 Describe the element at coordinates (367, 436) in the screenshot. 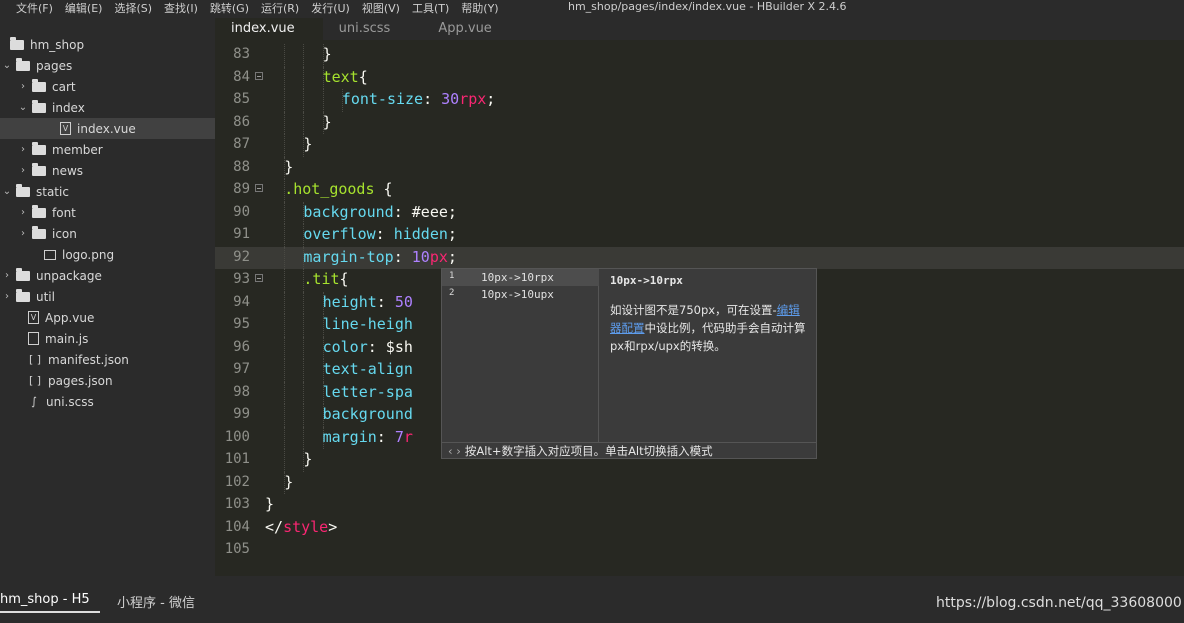

I see `code-text: margin: 7r` at that location.